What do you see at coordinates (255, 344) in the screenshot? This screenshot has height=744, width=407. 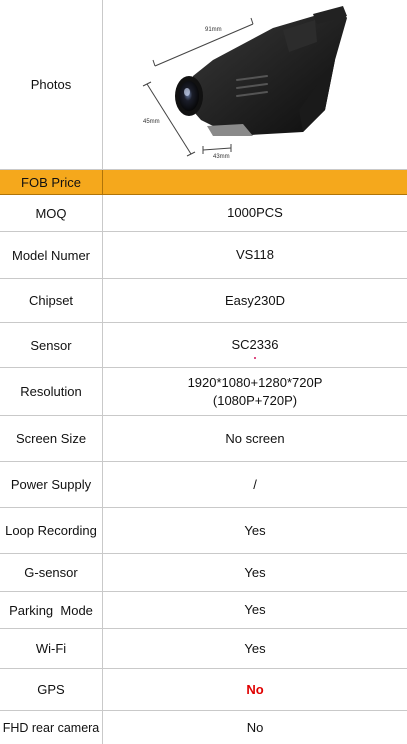 I see `value-sensor: SC2336` at bounding box center [255, 344].